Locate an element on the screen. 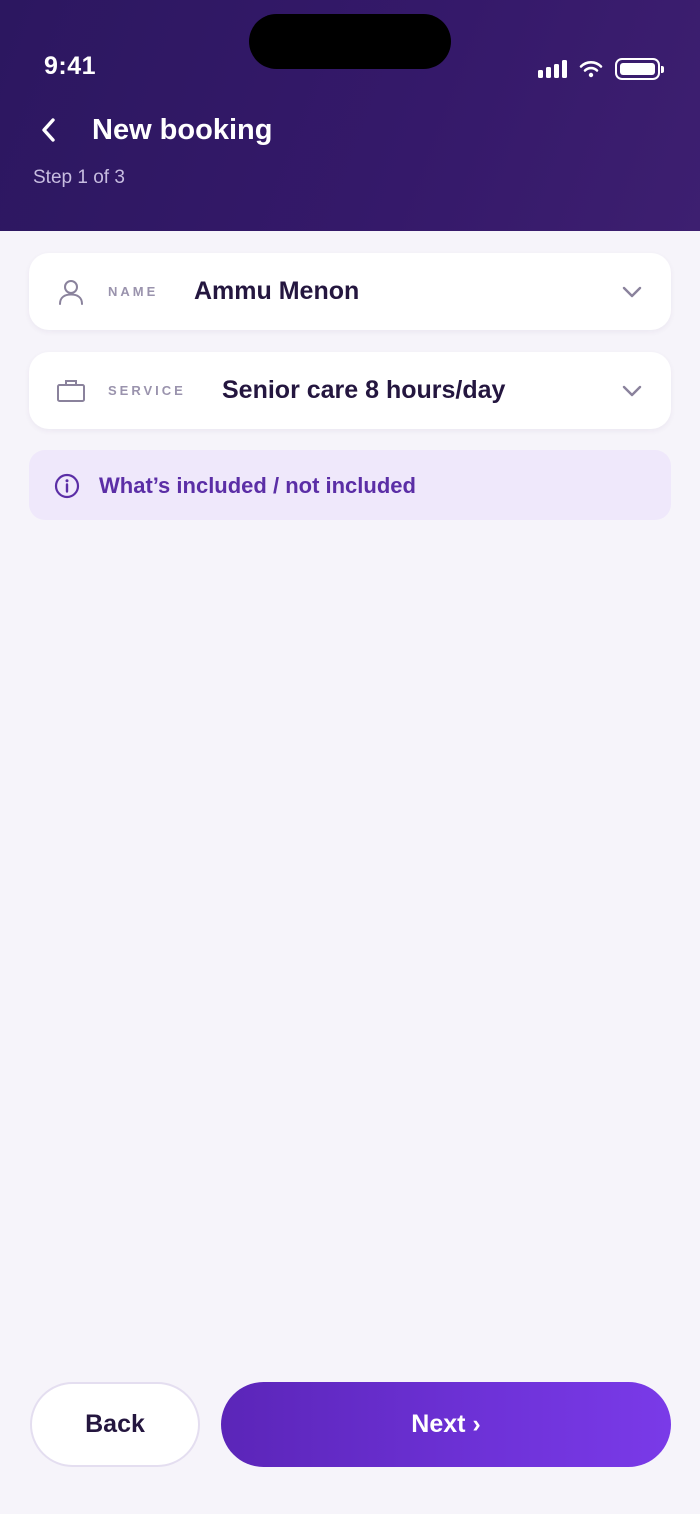  chevron-left-icon is located at coordinates (51, 130).